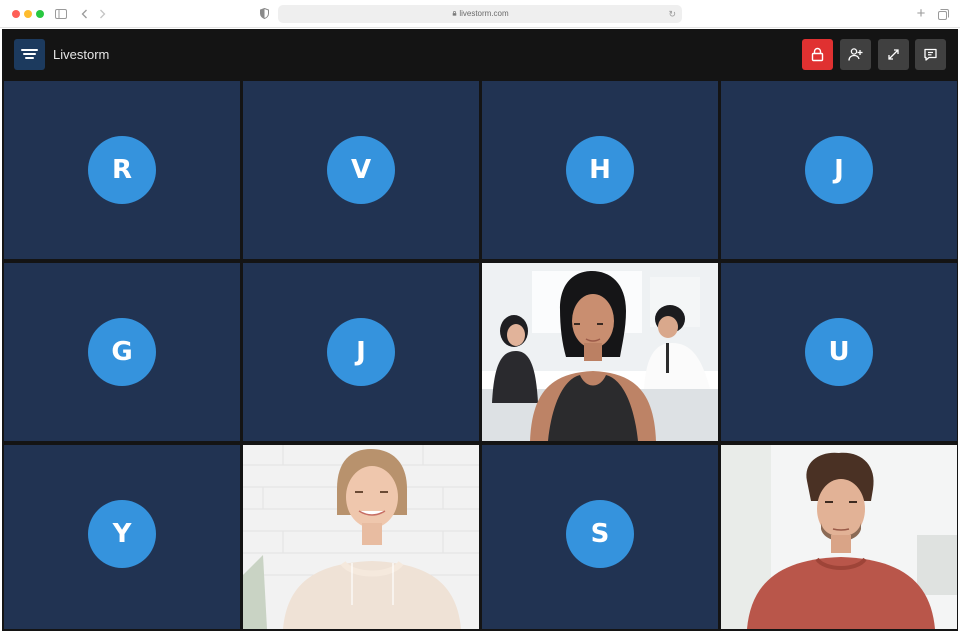 The image size is (960, 633). I want to click on fullscreen-button, so click(893, 54).